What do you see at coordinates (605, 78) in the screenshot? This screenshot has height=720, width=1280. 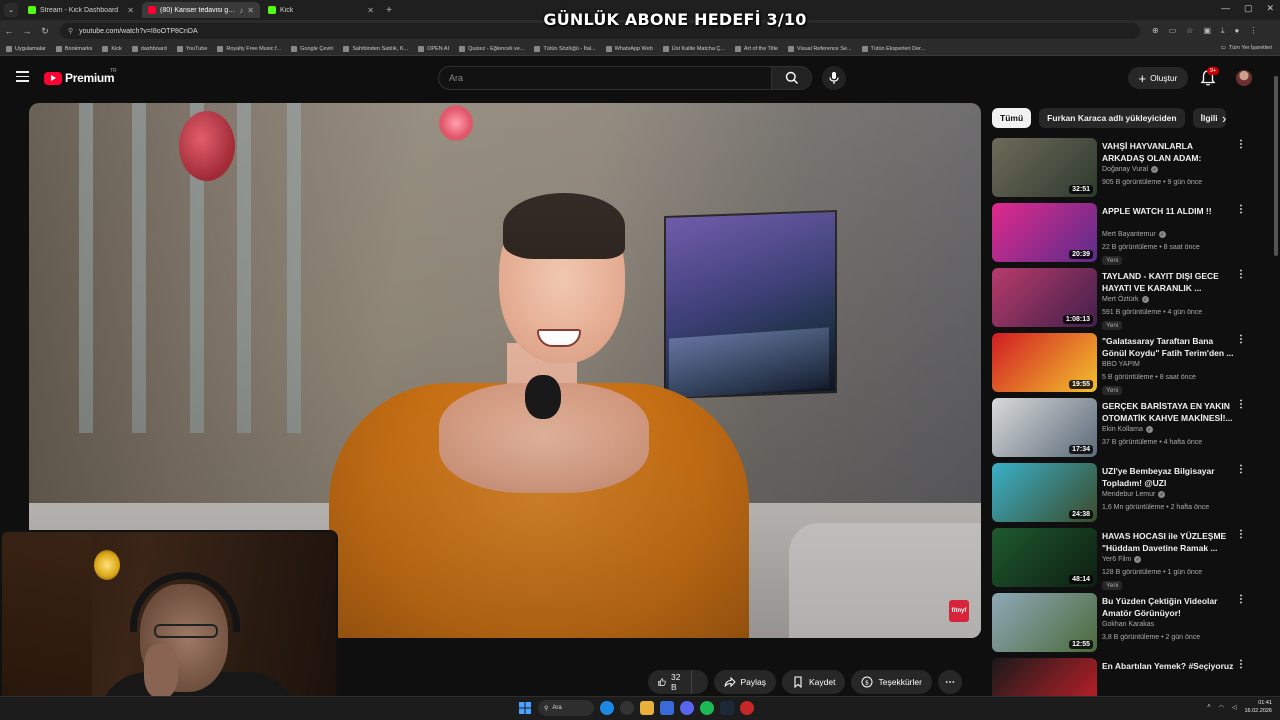 I see `search-input: Ara` at bounding box center [605, 78].